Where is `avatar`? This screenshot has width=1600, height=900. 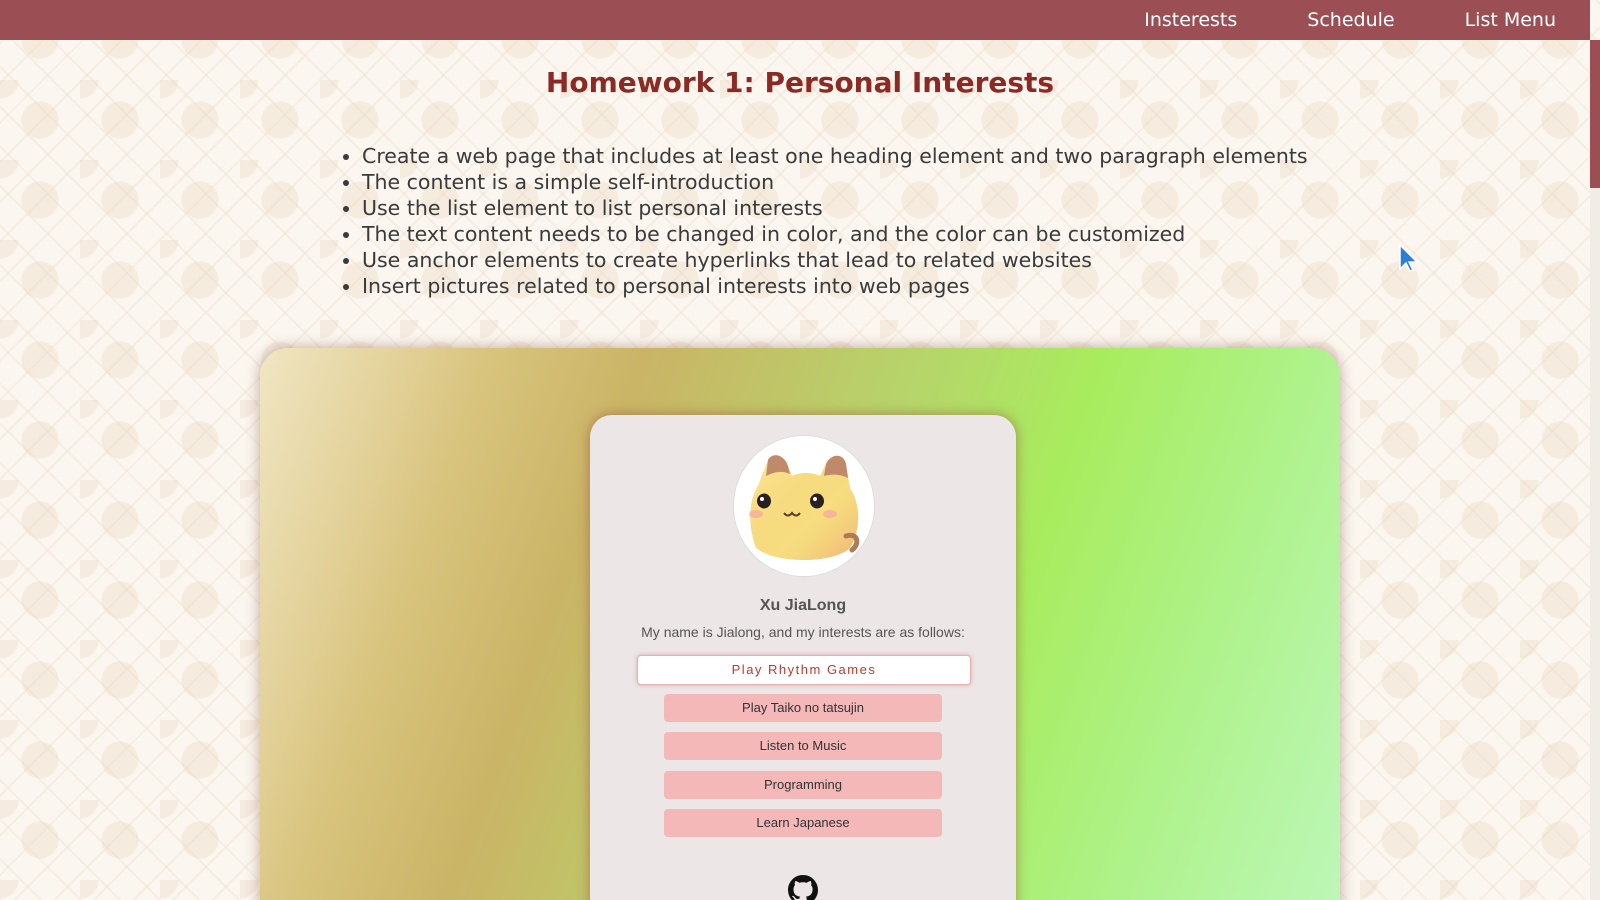 avatar is located at coordinates (804, 506).